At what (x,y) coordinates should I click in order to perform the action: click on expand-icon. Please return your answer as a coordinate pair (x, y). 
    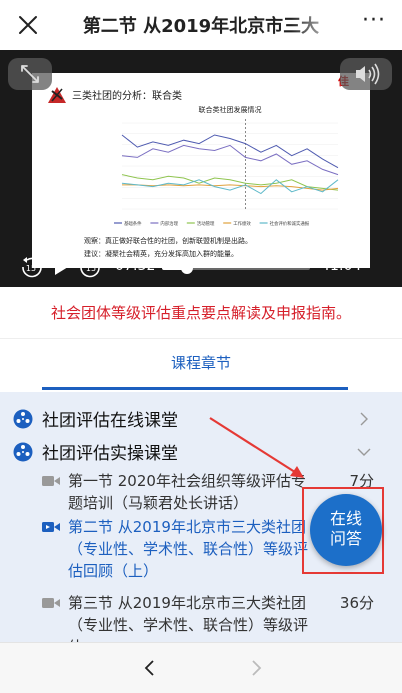
    Looking at the image, I should click on (30, 74).